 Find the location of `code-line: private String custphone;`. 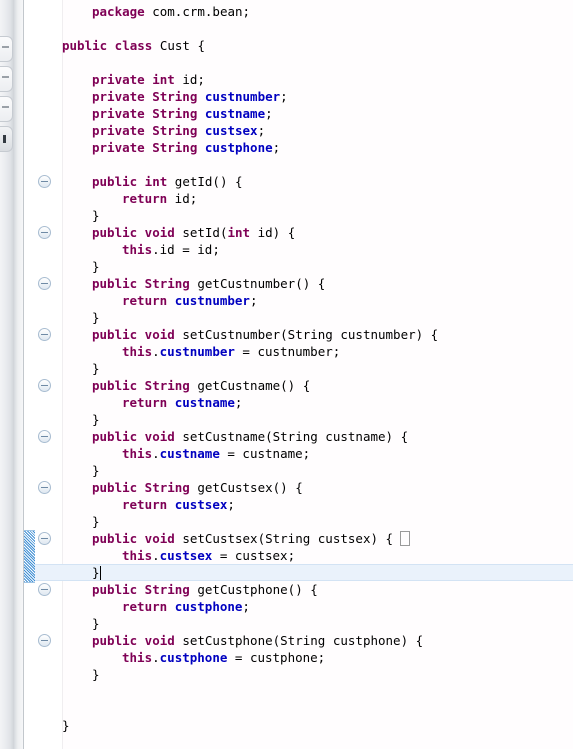

code-line: private String custphone; is located at coordinates (186, 147).